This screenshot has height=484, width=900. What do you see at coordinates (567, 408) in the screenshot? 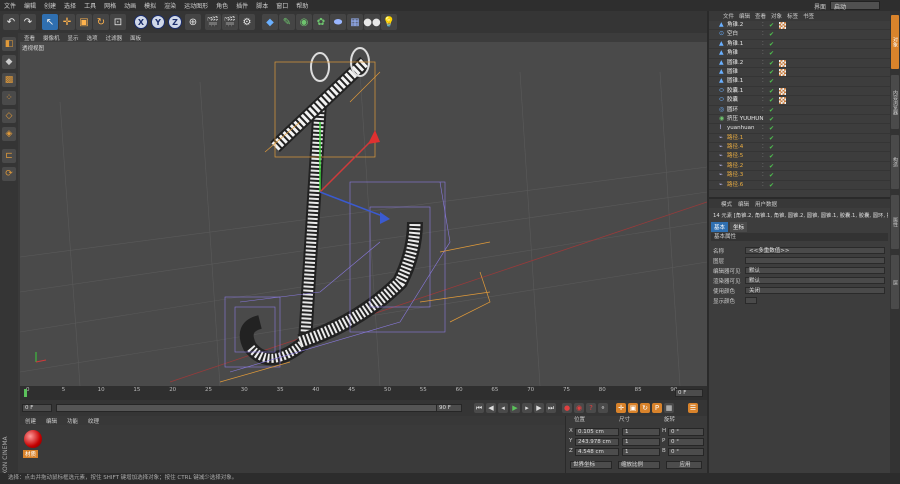
I see `record-icon: ●` at bounding box center [567, 408].